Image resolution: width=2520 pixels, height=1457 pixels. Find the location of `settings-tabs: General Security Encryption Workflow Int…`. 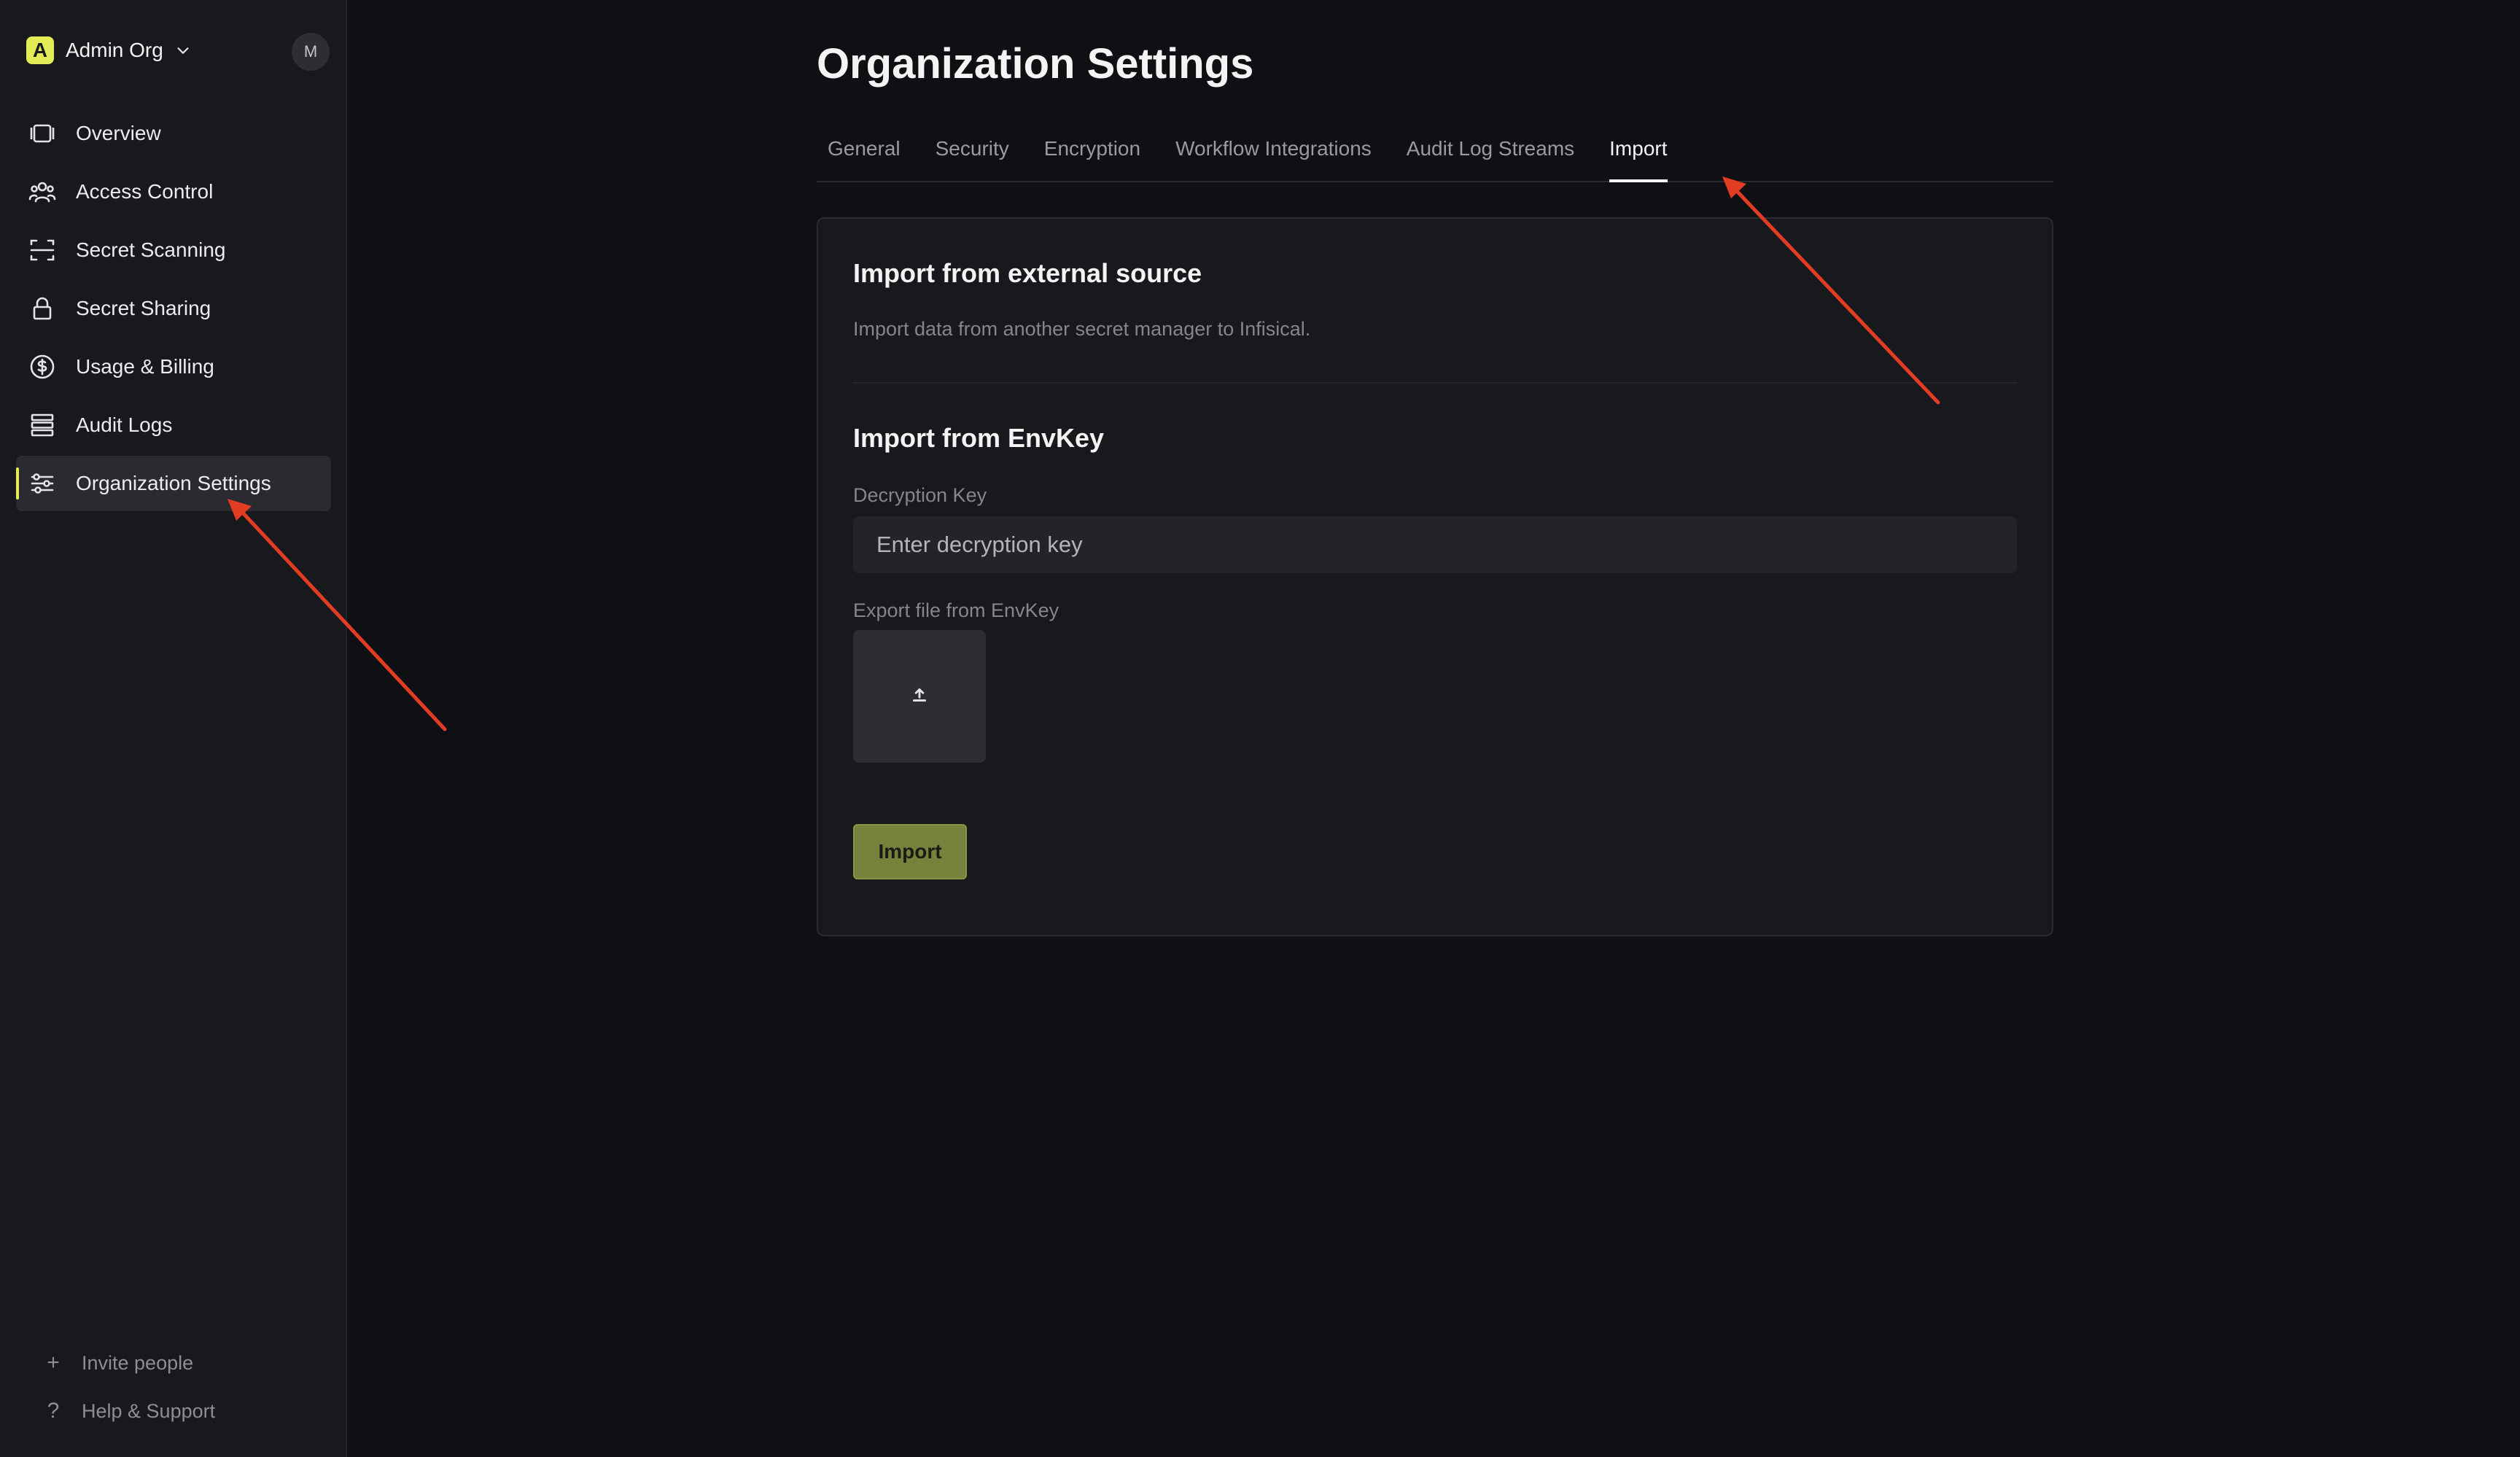

settings-tabs: General Security Encryption Workflow Int… is located at coordinates (1435, 153).